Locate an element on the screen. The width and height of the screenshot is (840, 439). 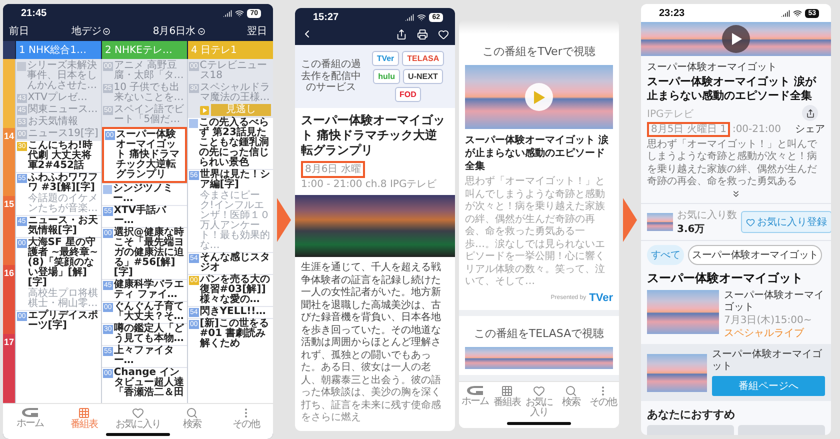
program-title: 大海SF 星の守護者 ~最終章~ (8)「笑顔のない登場」[解][字] is located at coordinates (63, 263).